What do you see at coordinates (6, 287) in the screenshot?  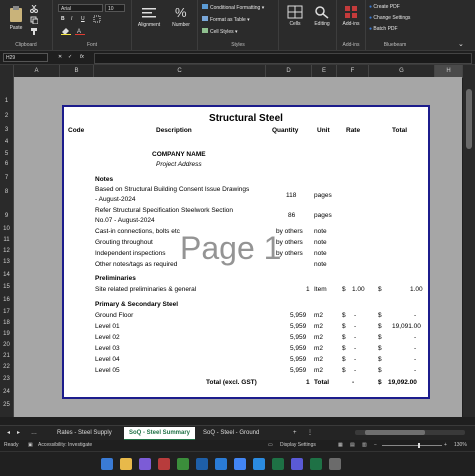 I see `row-header: 15` at bounding box center [6, 287].